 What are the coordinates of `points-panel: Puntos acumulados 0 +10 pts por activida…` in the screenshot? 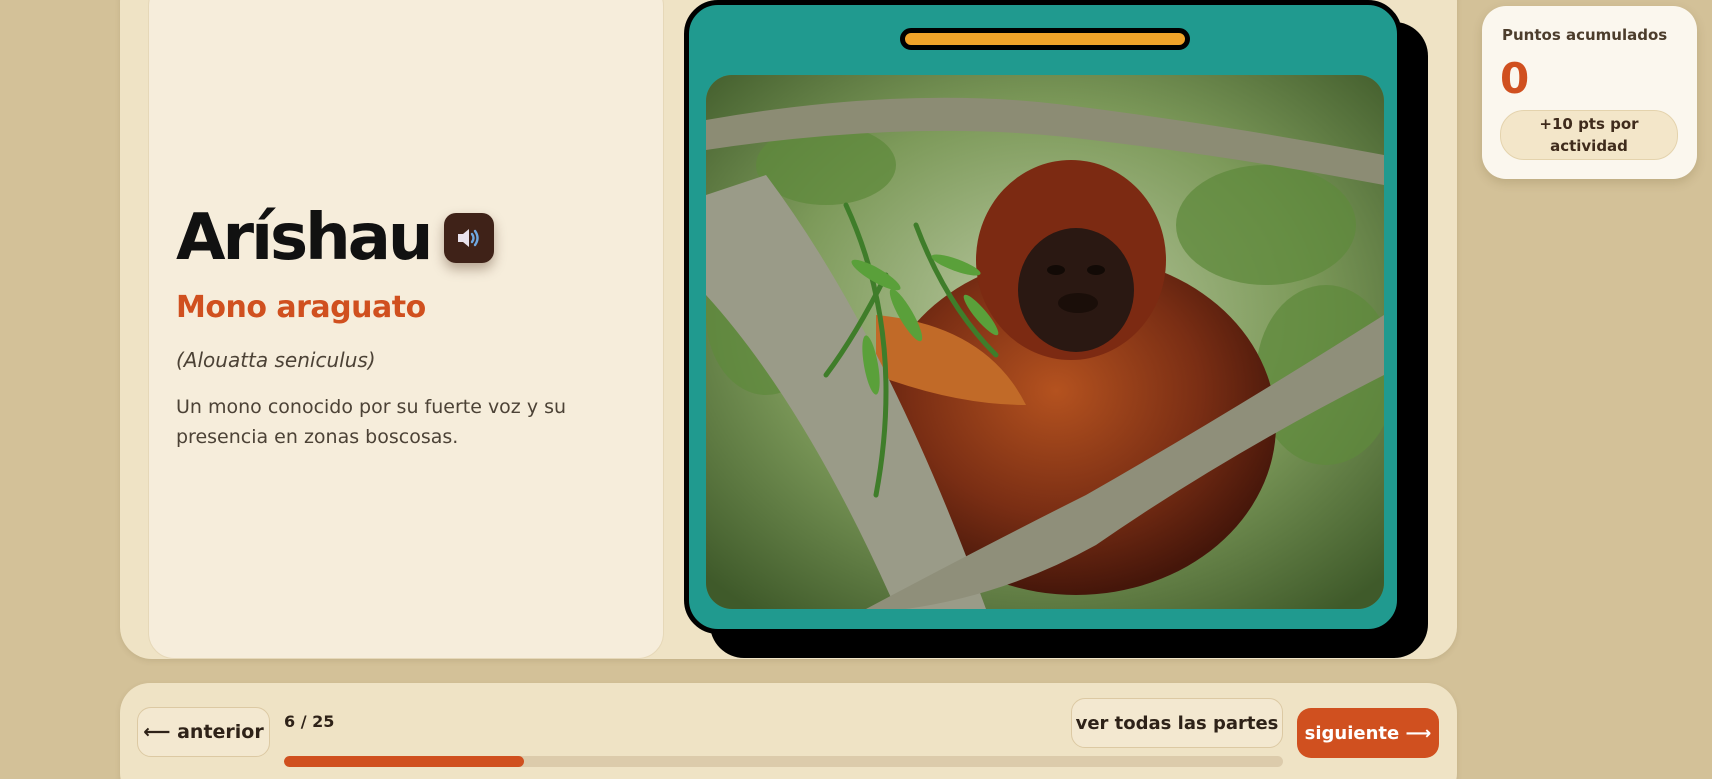 It's located at (1589, 92).